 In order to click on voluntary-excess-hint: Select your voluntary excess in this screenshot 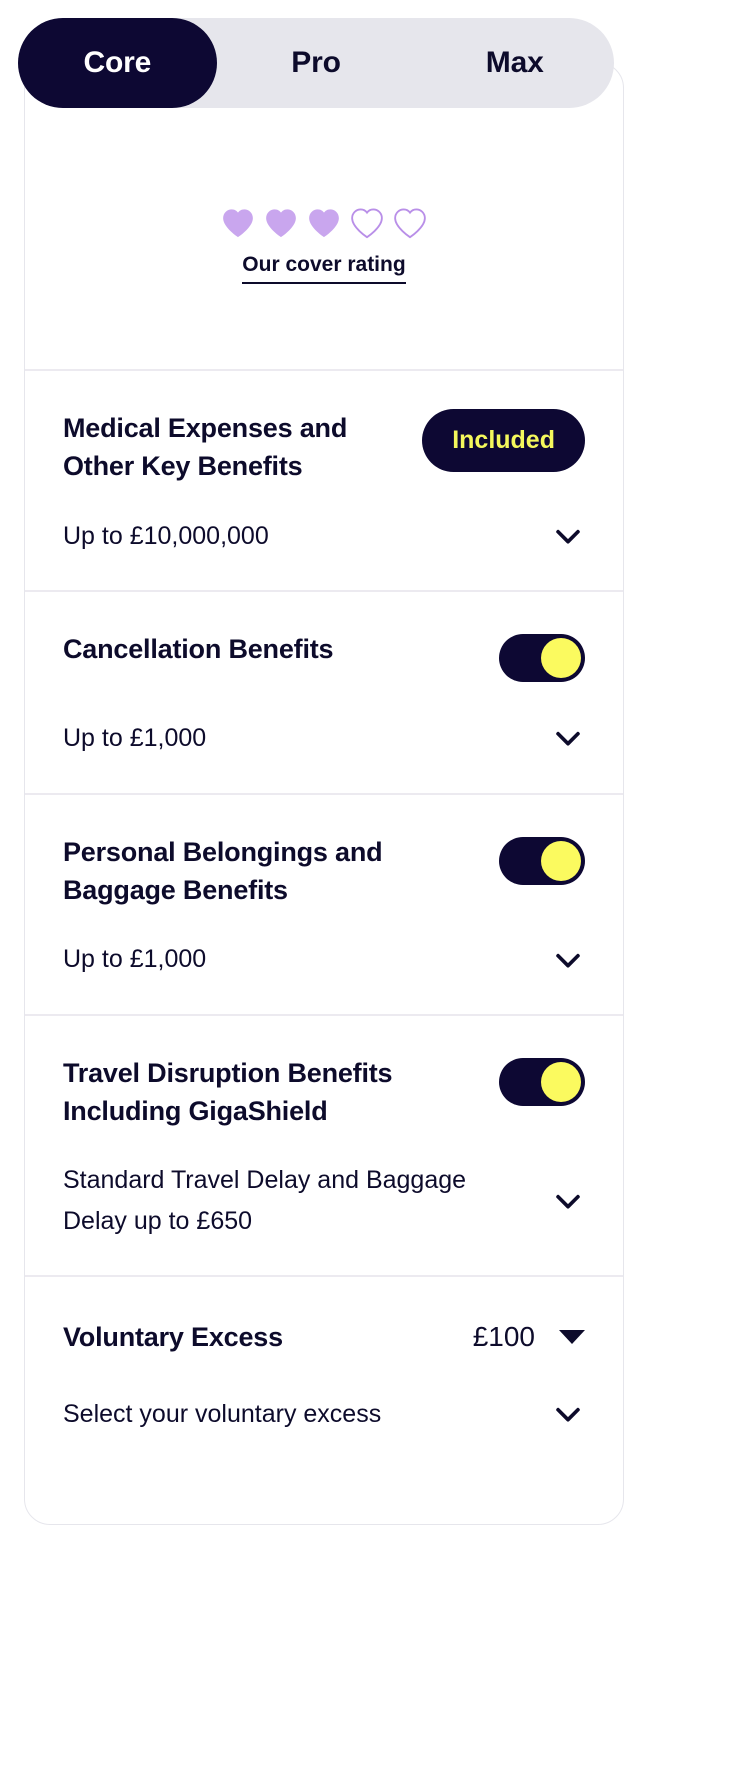, I will do `click(222, 1413)`.